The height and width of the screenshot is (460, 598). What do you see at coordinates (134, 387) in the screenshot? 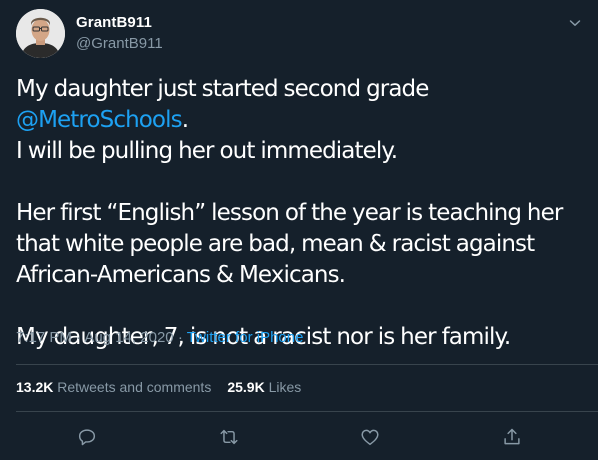
I see `retweets-label: Retweets and comments` at bounding box center [134, 387].